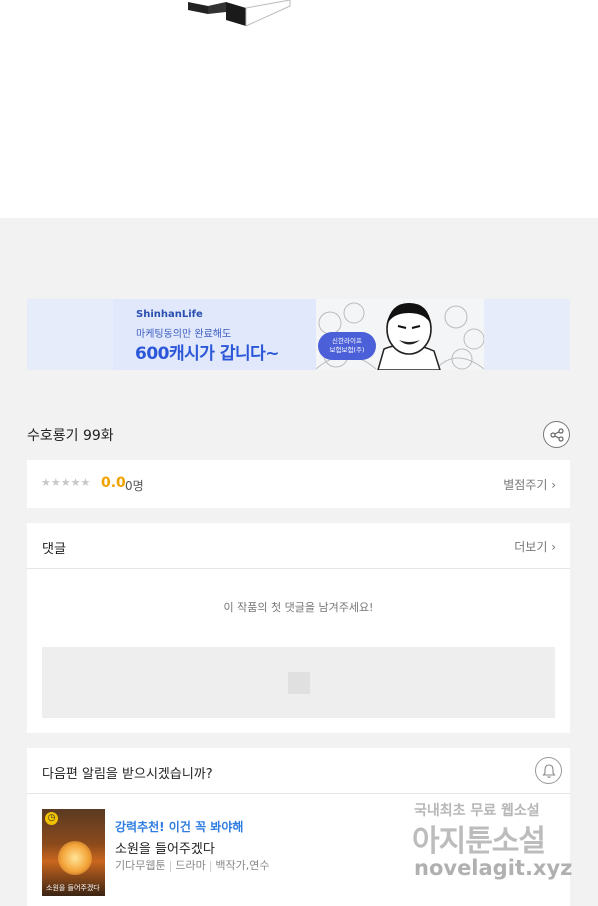  What do you see at coordinates (529, 484) in the screenshot?
I see `rate-button: 별점주기 ›` at bounding box center [529, 484].